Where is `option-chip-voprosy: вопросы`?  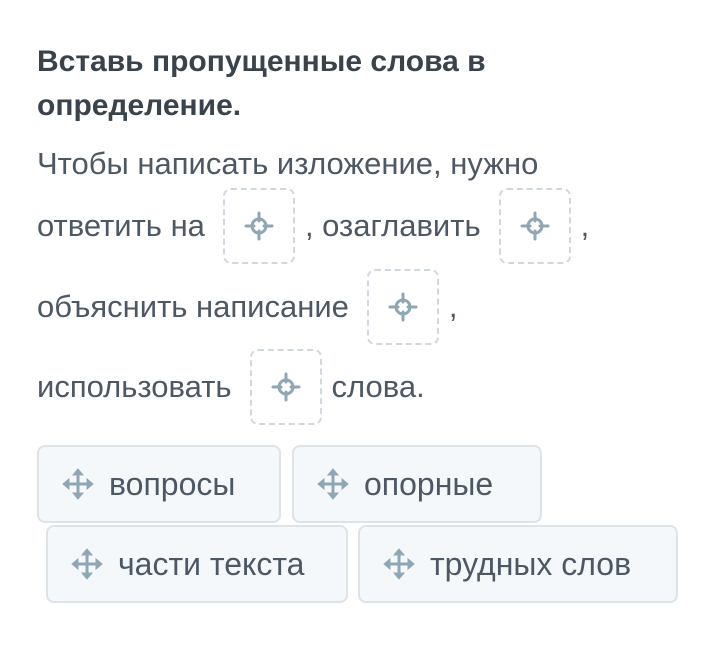
option-chip-voprosy: вопросы is located at coordinates (159, 484).